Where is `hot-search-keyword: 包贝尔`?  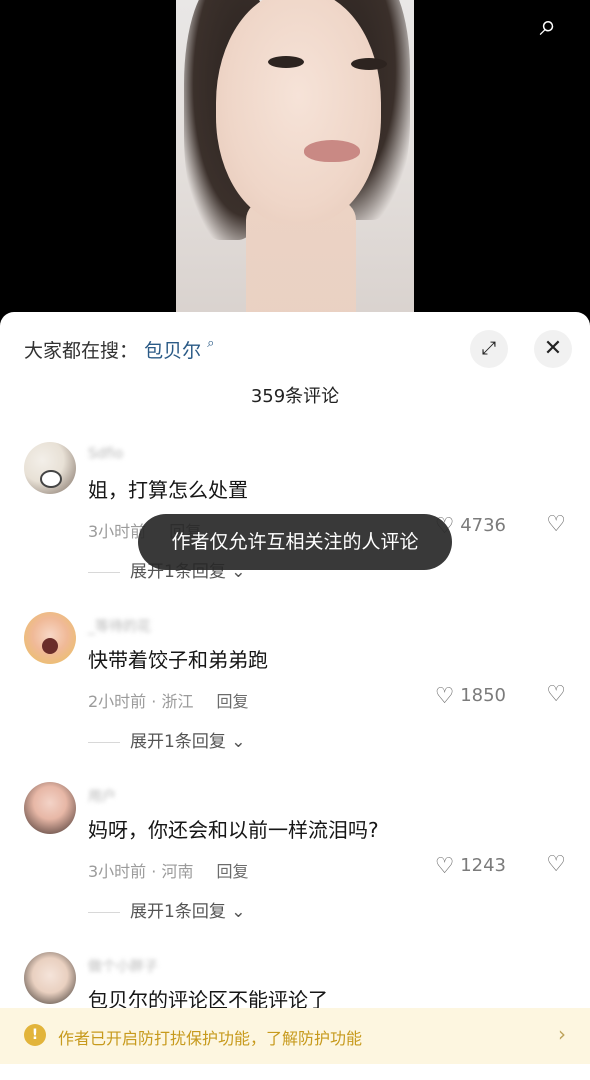 hot-search-keyword: 包贝尔 is located at coordinates (172, 351).